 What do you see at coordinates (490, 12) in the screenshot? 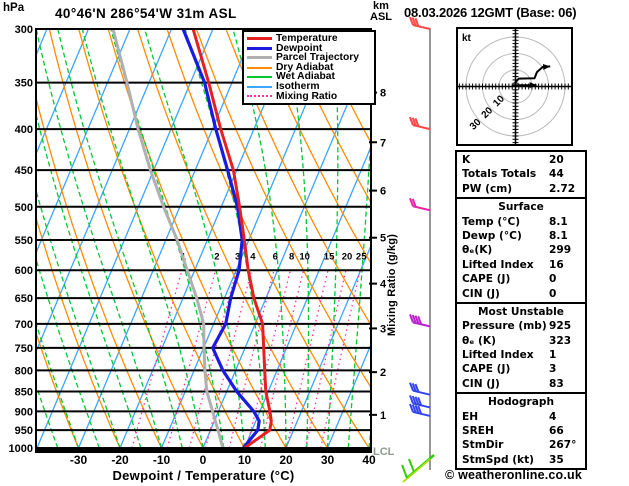
I see `run-datetime: 08.03.2026 12GMT (Base: 06)` at bounding box center [490, 12].